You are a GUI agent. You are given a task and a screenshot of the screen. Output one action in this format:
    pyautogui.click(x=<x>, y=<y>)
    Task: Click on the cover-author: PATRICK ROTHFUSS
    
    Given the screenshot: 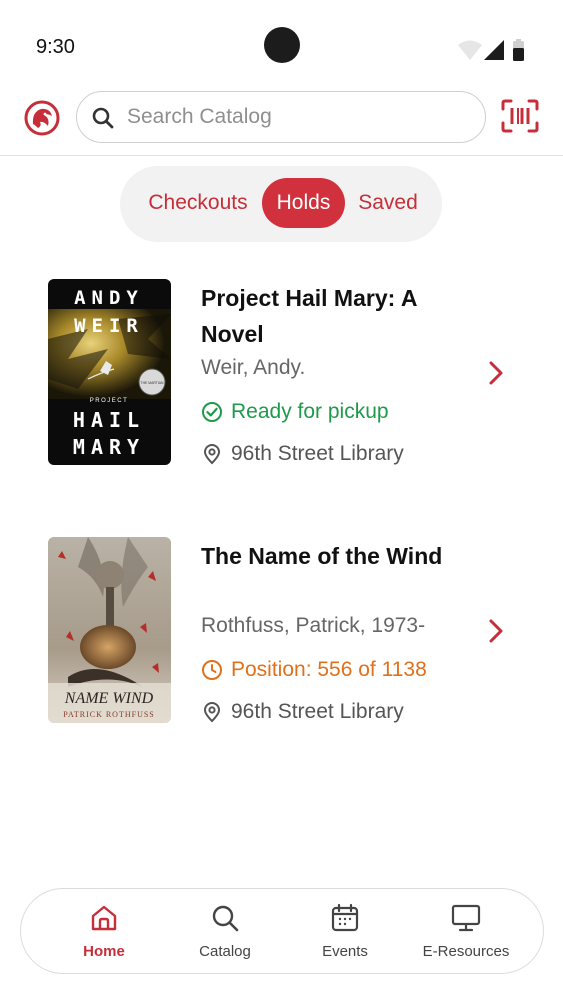 What is the action you would take?
    pyautogui.click(x=109, y=714)
    